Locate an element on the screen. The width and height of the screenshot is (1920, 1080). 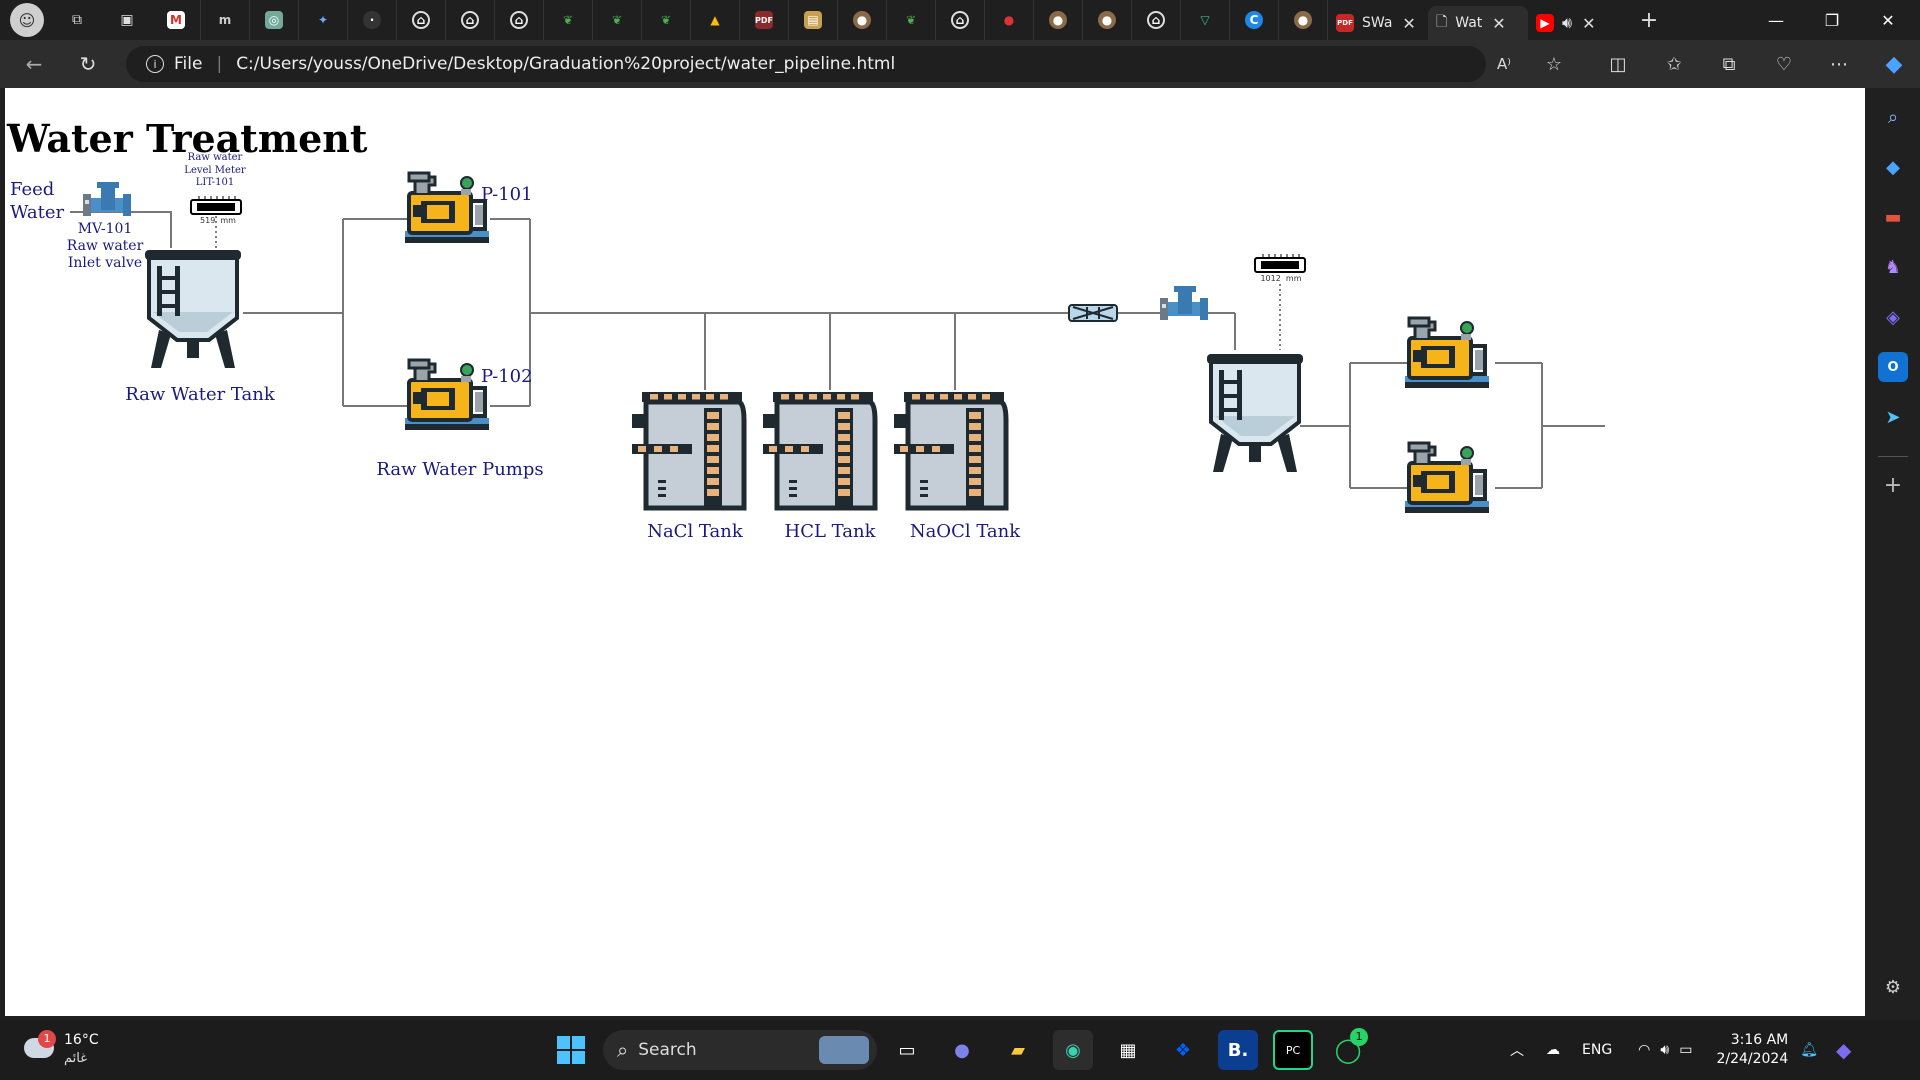
copilot-taskbar-icon: ◆ is located at coordinates (1843, 1050).